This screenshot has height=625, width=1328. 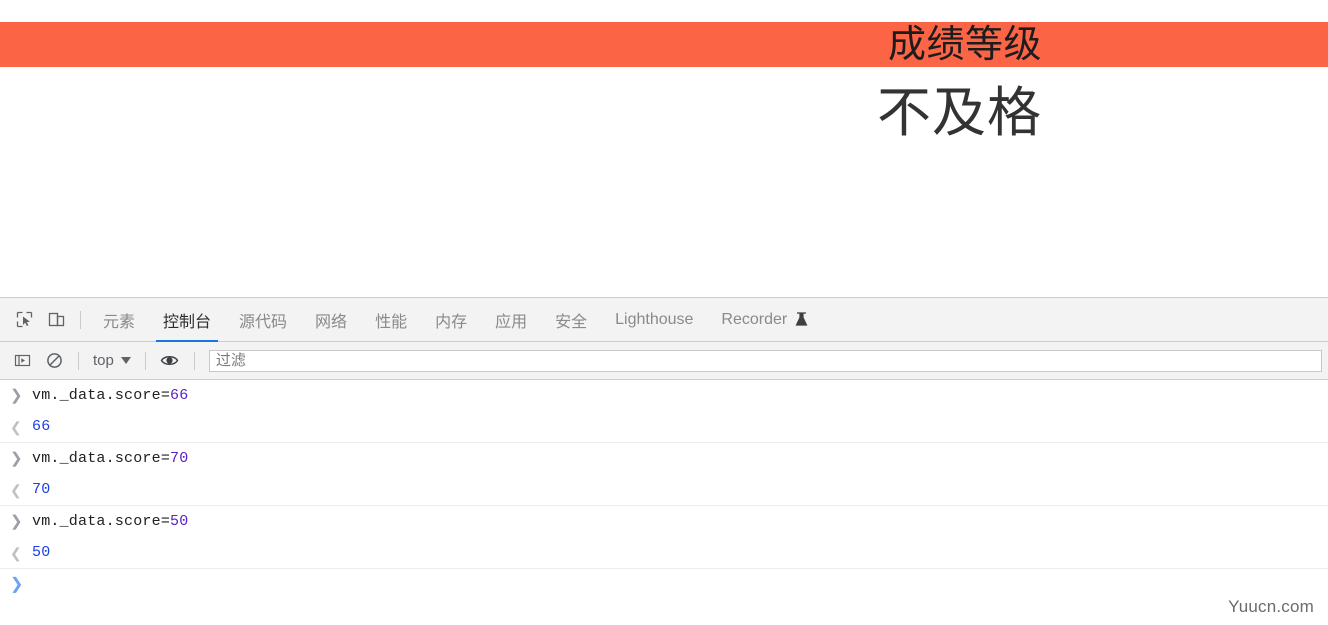 I want to click on console-entry-group: ❯ vm._data.score= 66 ❮ 66, so click(x=664, y=411).